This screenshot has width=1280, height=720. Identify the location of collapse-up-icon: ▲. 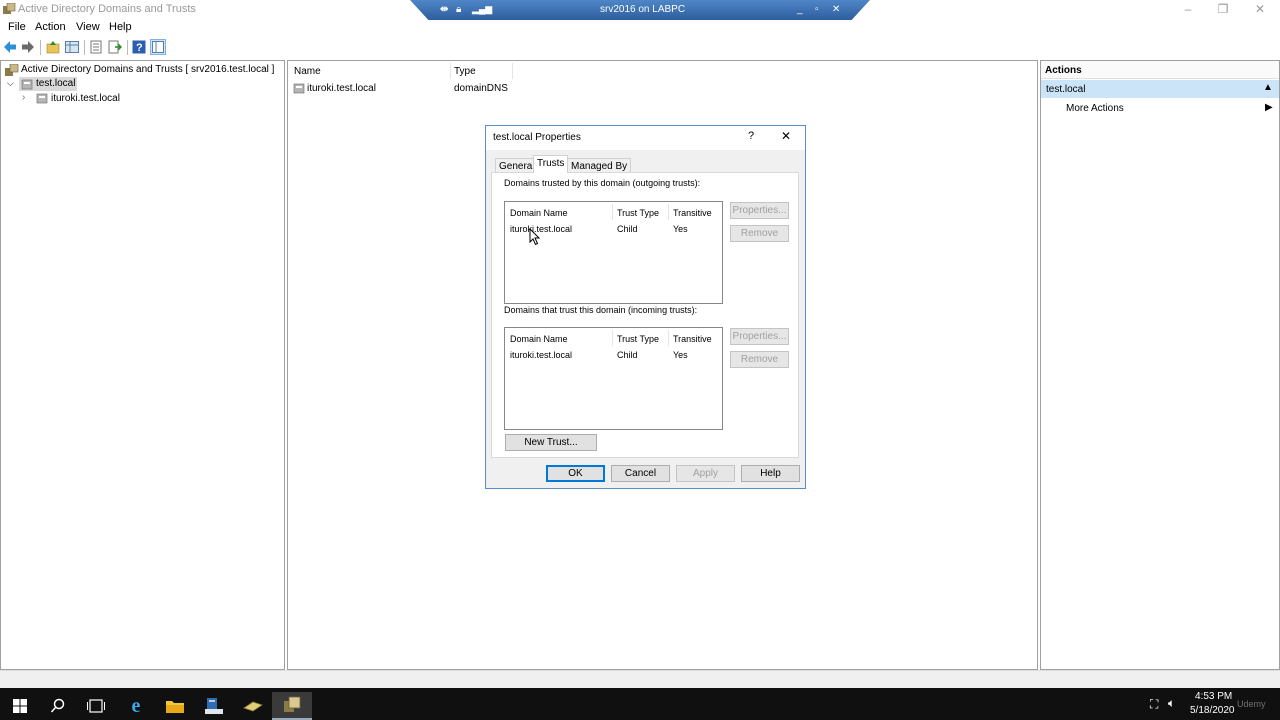
(1268, 87).